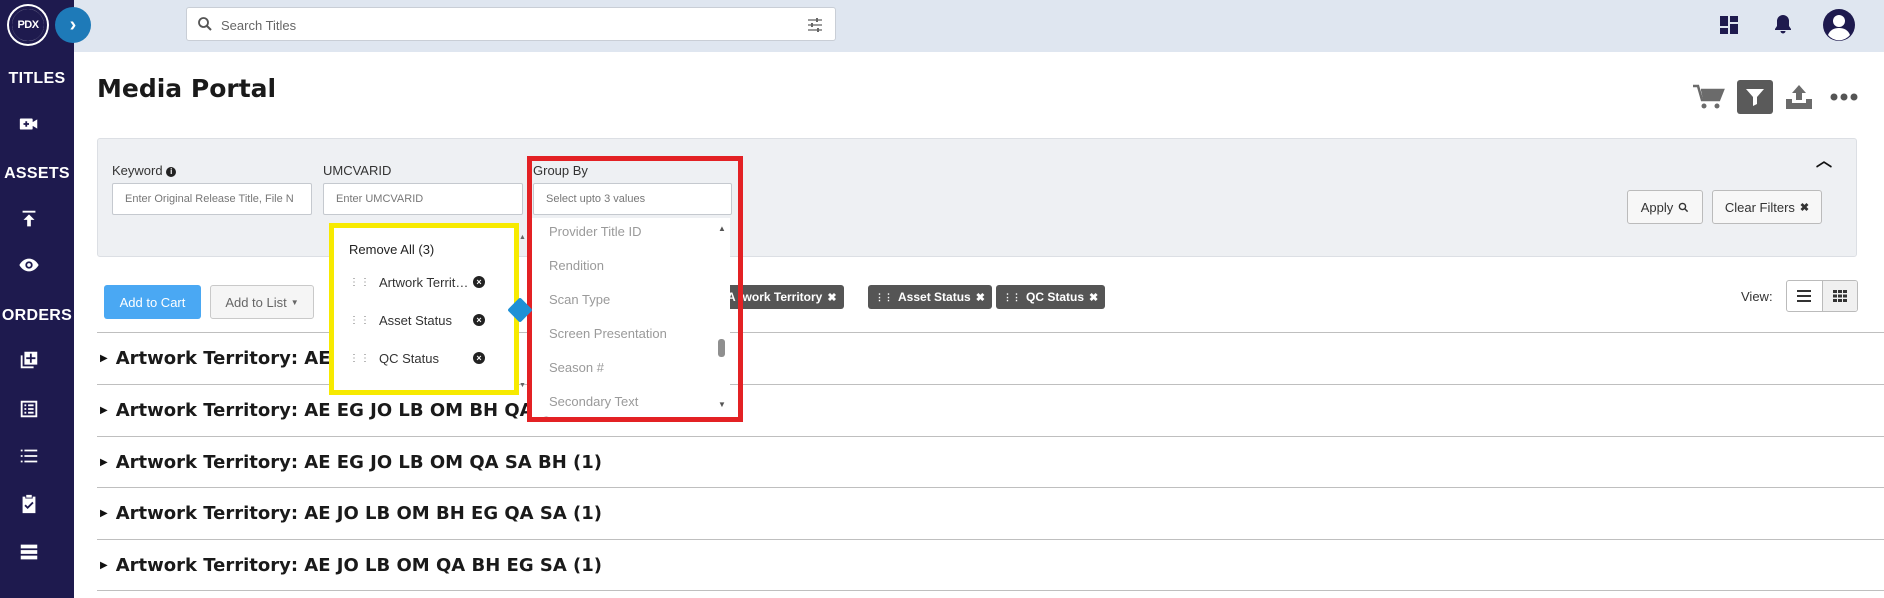 This screenshot has height=598, width=1884. Describe the element at coordinates (29, 360) in the screenshot. I see `add-box-icon` at that location.